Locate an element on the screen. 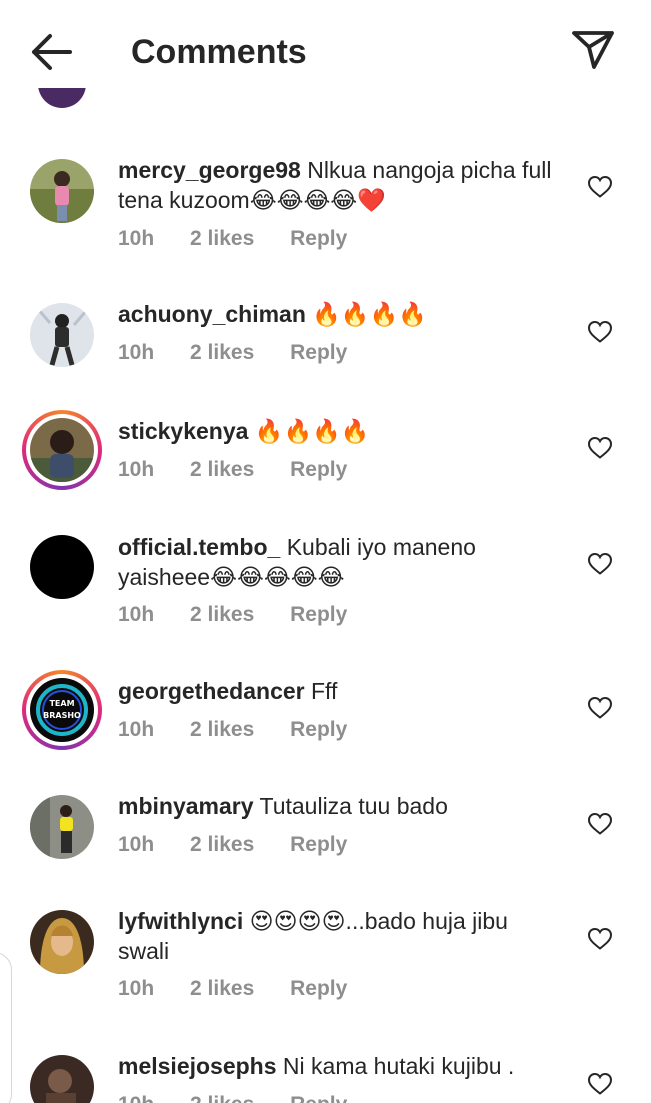 The height and width of the screenshot is (1103, 651). comment-username: lyfwithlynci is located at coordinates (180, 921).